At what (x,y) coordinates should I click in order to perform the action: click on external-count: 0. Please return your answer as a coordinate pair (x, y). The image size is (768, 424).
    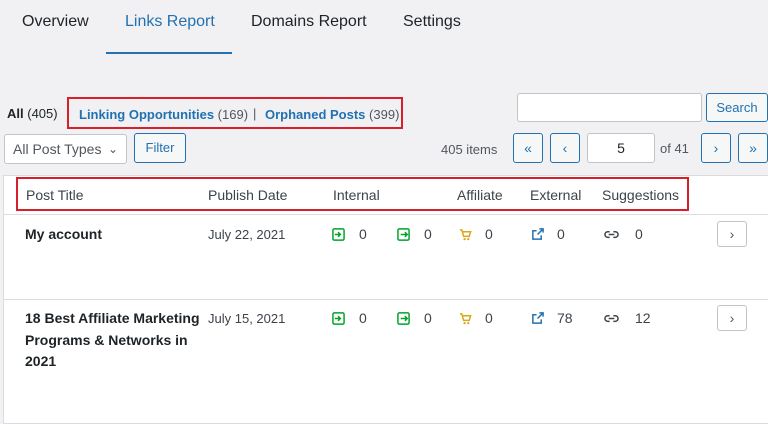
    Looking at the image, I should click on (561, 234).